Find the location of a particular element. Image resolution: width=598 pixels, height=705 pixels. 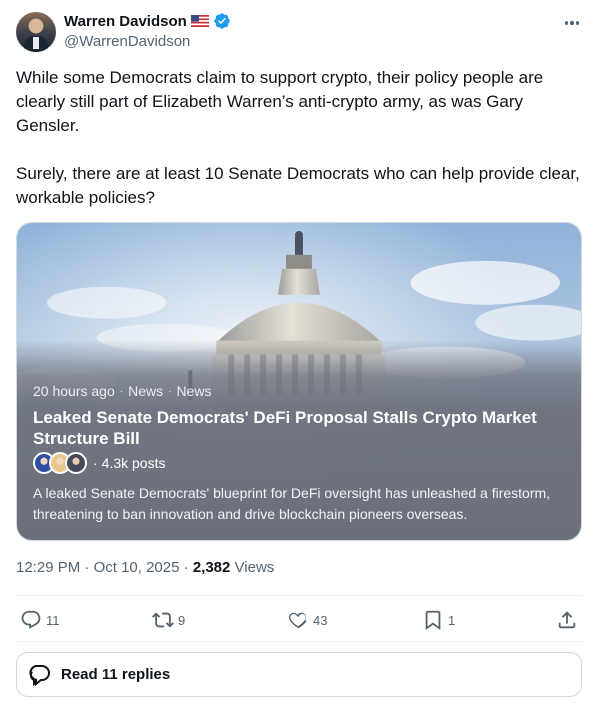

verified-icon is located at coordinates (222, 21).